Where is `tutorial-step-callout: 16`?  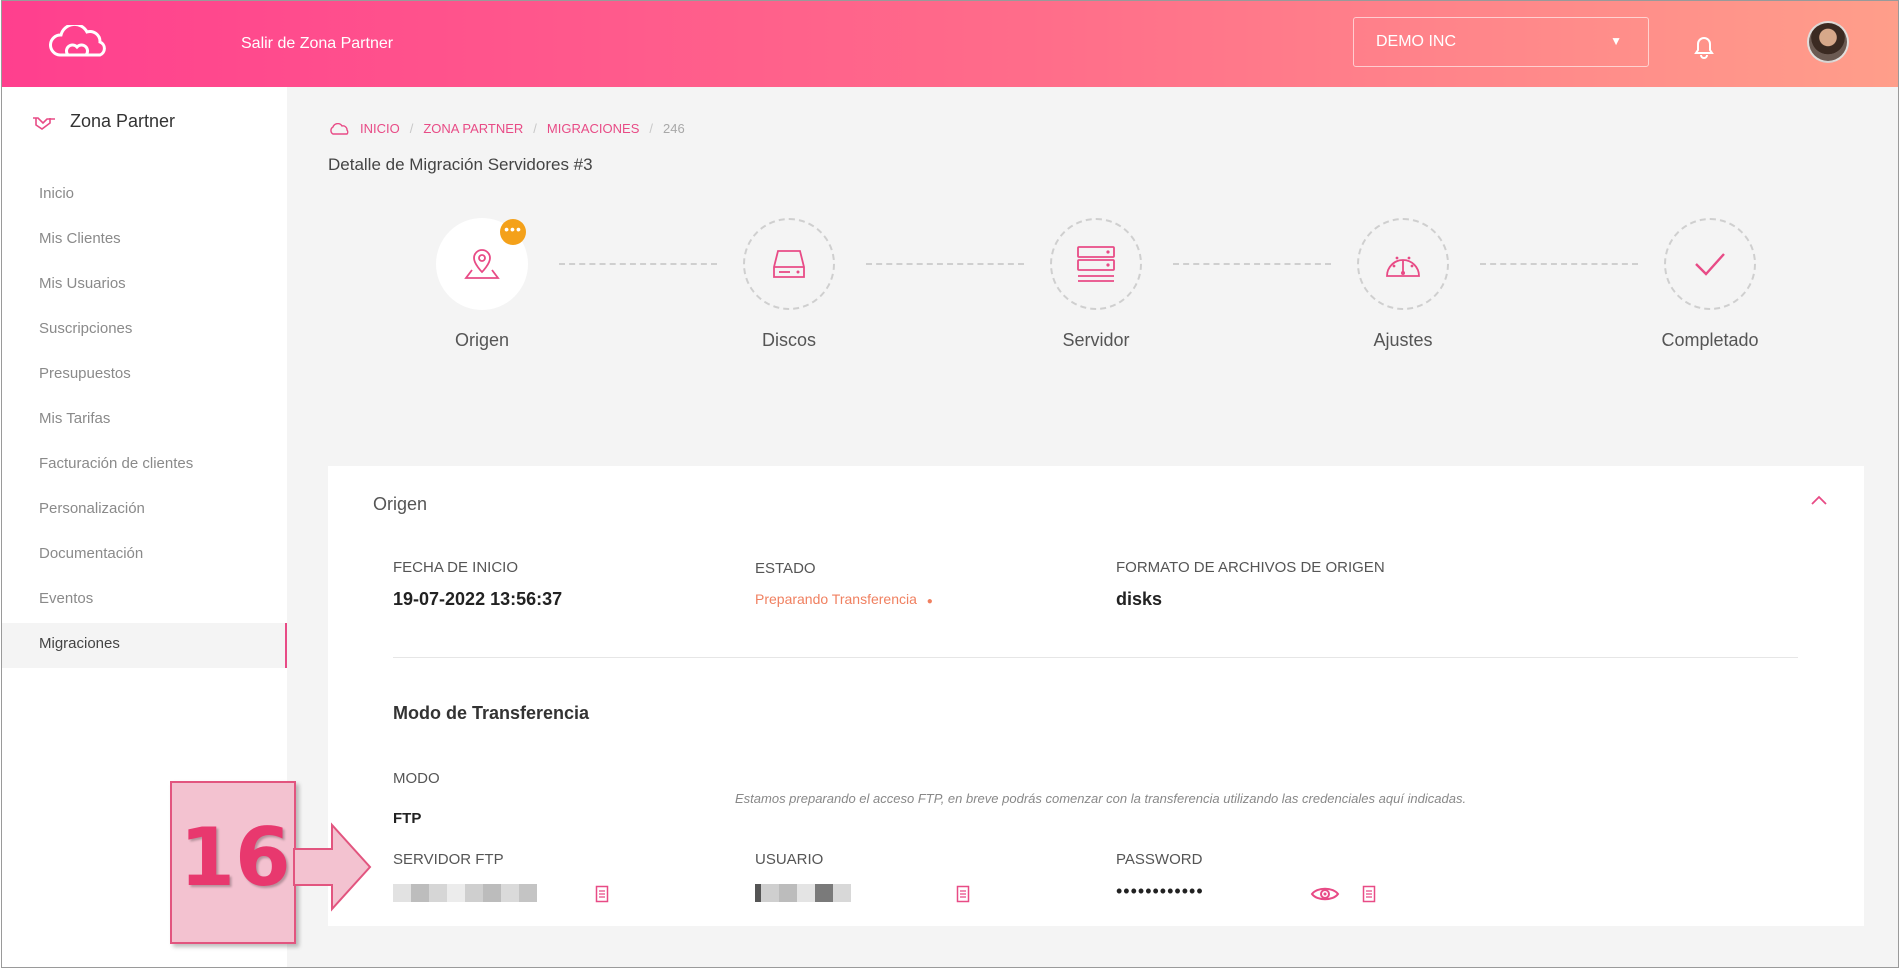 tutorial-step-callout: 16 is located at coordinates (233, 862).